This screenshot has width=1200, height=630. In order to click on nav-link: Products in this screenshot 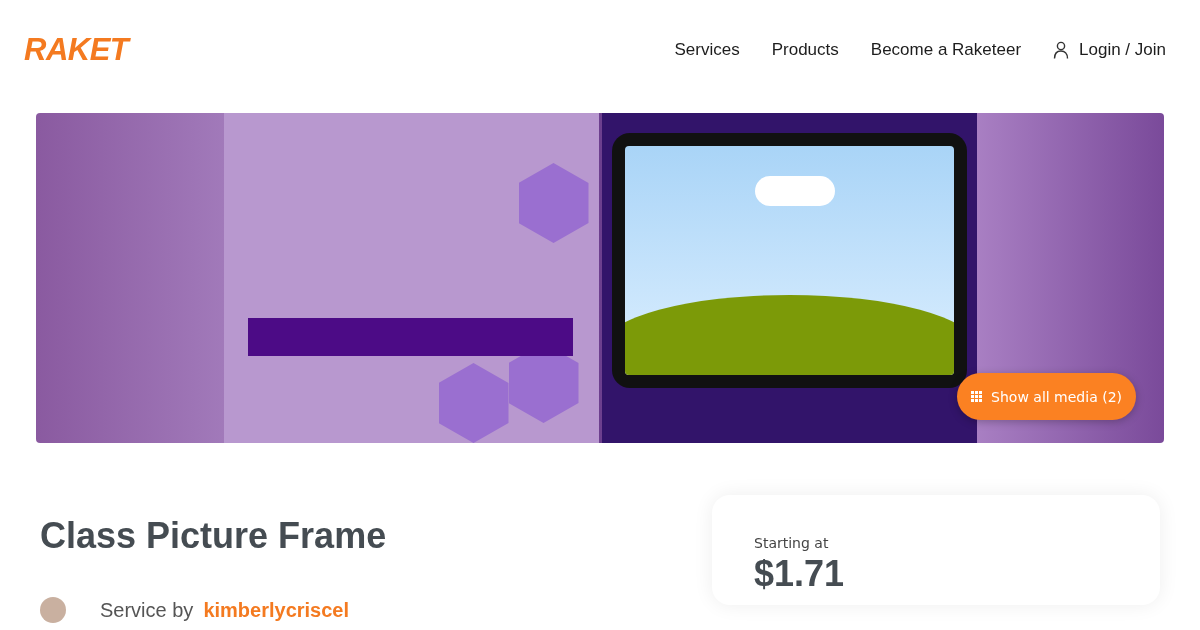, I will do `click(805, 50)`.